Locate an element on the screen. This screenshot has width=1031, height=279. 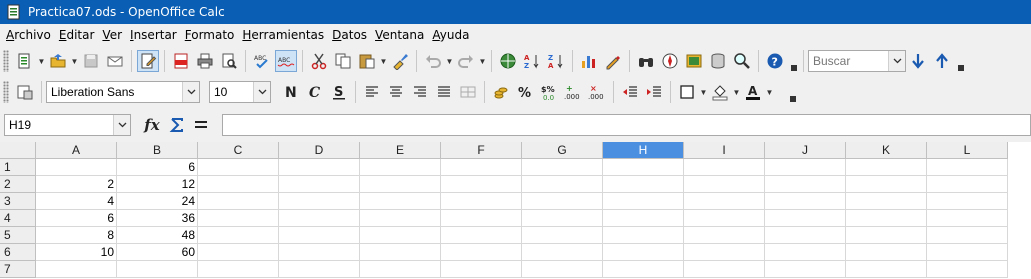
draw-functions-button is located at coordinates (613, 61).